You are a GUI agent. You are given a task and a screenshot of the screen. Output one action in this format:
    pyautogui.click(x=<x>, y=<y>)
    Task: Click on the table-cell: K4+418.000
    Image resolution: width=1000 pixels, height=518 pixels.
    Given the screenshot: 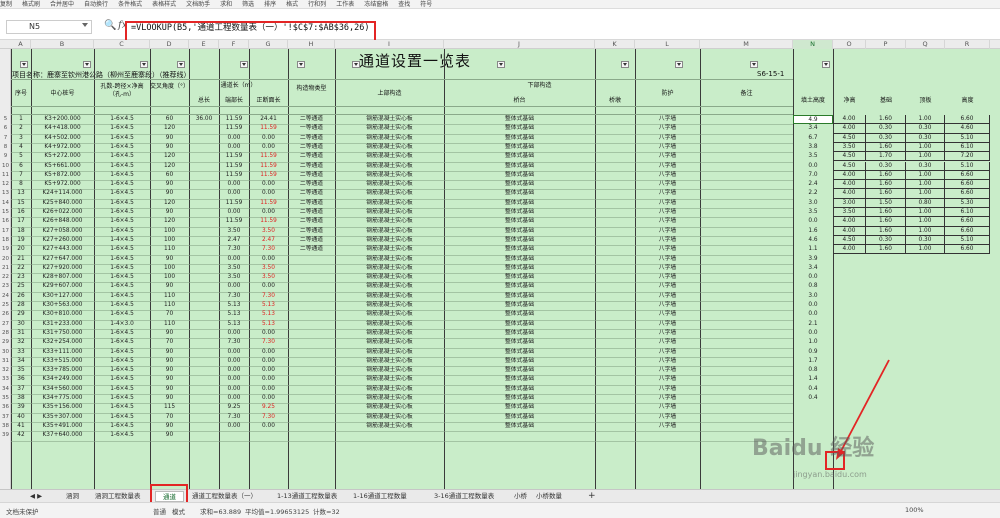 What is the action you would take?
    pyautogui.click(x=62, y=128)
    